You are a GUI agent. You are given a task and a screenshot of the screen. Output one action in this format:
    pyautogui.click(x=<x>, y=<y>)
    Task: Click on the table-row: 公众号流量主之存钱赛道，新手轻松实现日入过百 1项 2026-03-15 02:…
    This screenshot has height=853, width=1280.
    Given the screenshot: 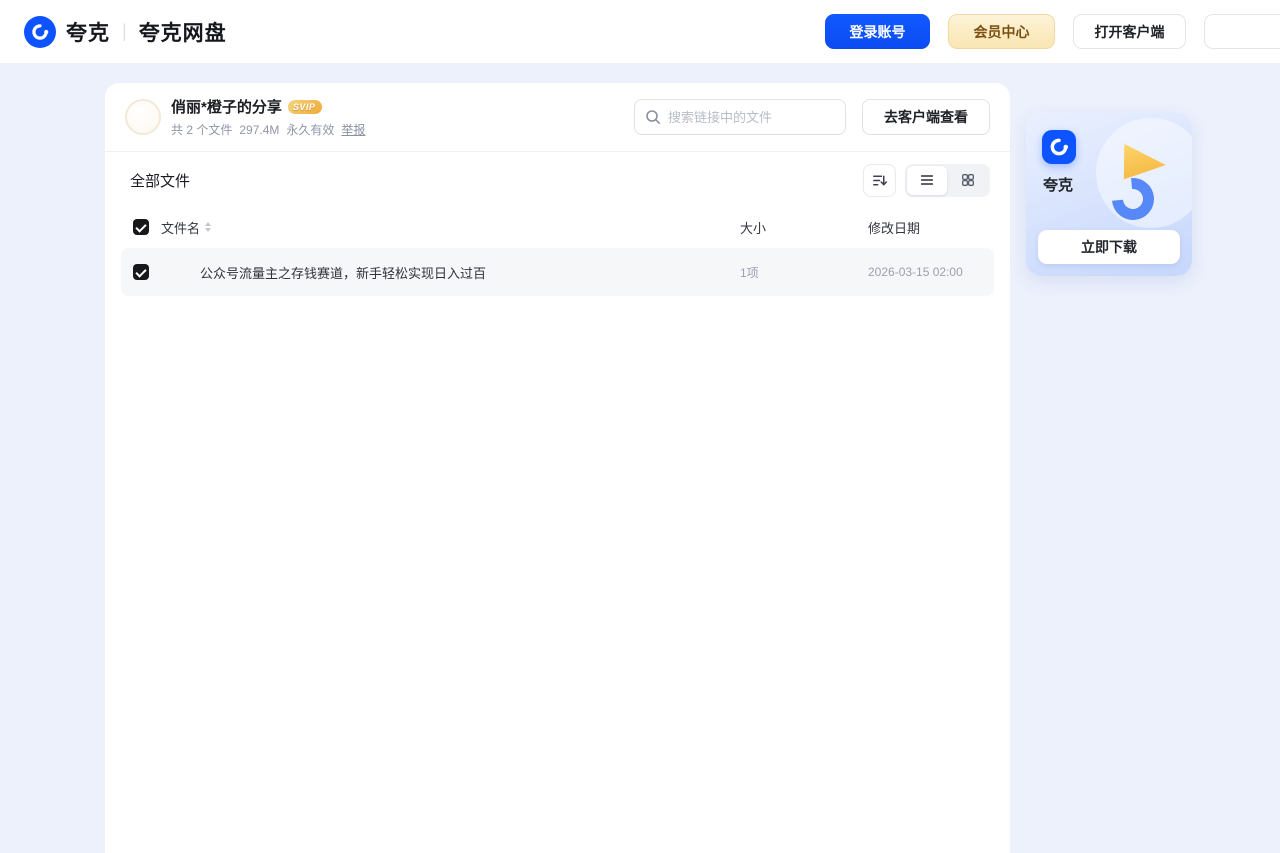 What is the action you would take?
    pyautogui.click(x=557, y=272)
    